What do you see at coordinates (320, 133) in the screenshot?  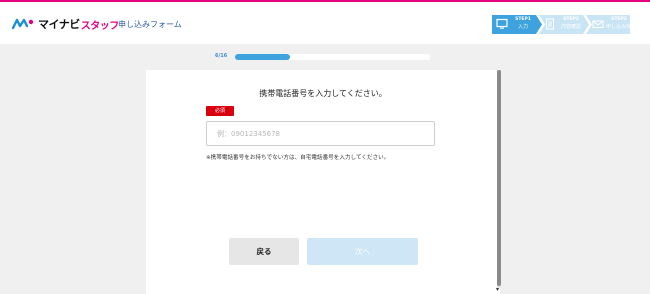 I see `phone-number-input` at bounding box center [320, 133].